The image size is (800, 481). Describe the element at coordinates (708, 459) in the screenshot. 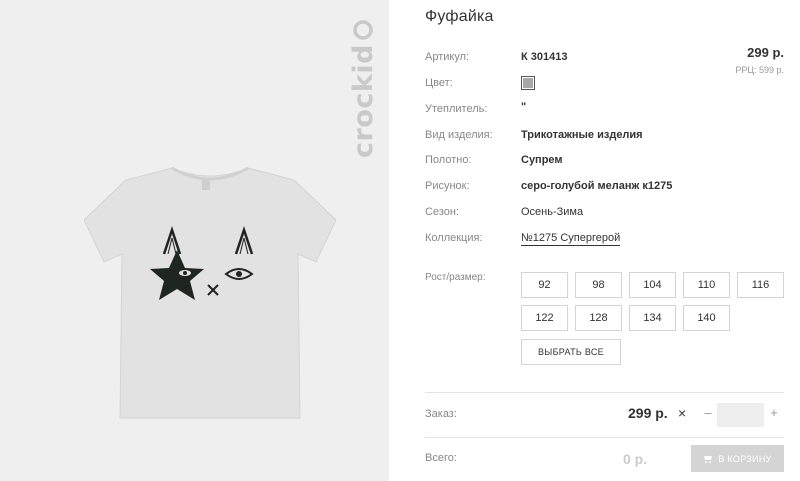

I see `cart-icon` at that location.